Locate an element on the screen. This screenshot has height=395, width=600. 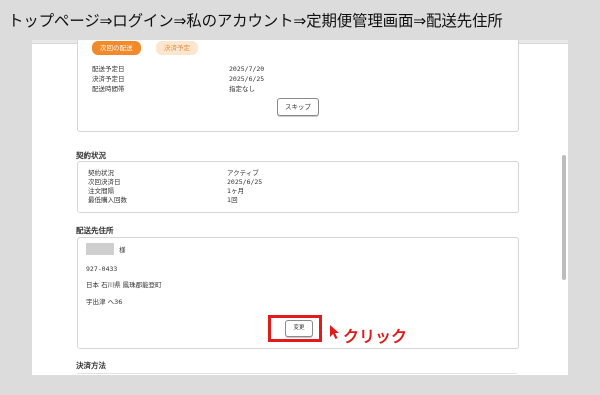
address-line-1: 日本 石川県 鳳珠郡能登町 is located at coordinates (124, 285).